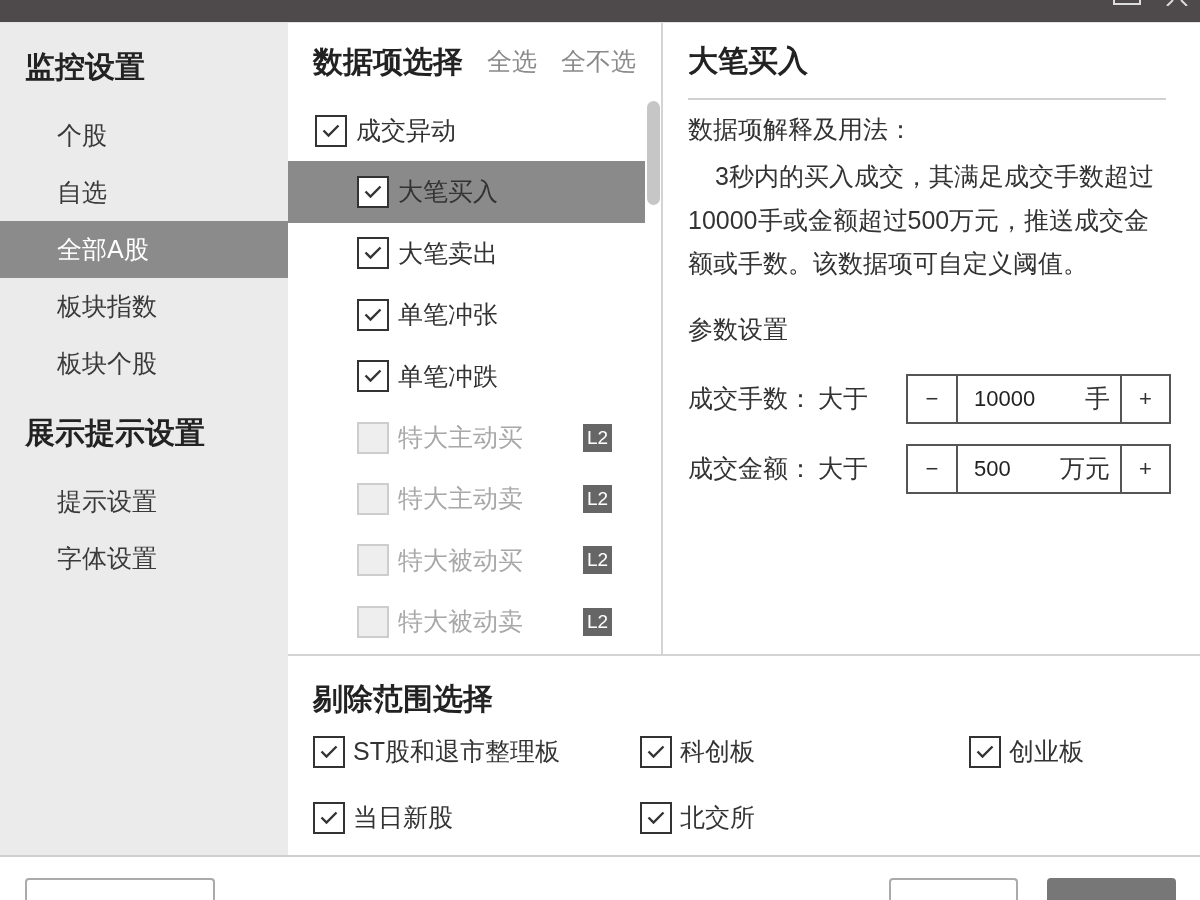  I want to click on param-label: 成交金额：, so click(751, 468).